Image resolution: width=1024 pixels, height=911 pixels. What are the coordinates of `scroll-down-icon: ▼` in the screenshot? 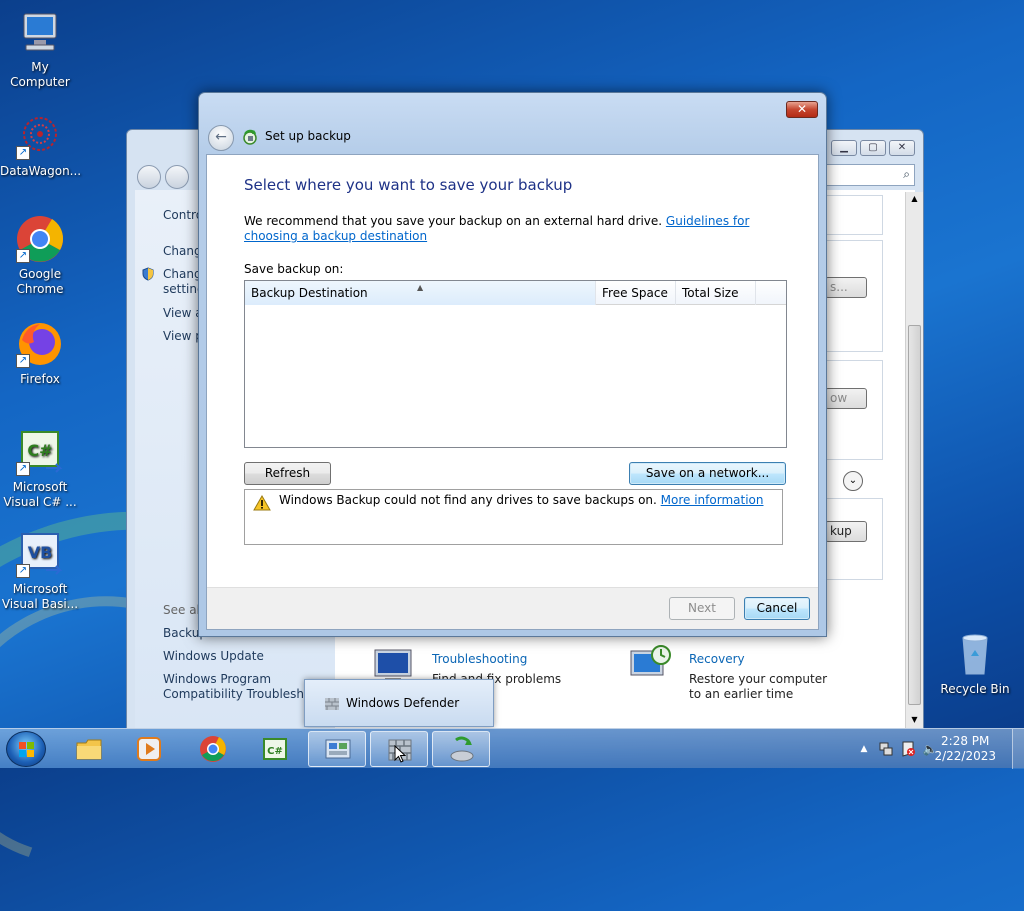 It's located at (914, 719).